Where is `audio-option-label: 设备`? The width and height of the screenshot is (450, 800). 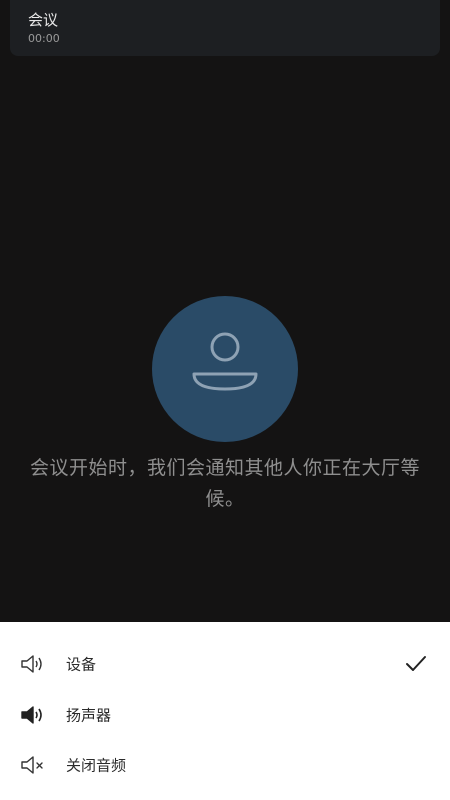
audio-option-label: 设备 is located at coordinates (81, 664).